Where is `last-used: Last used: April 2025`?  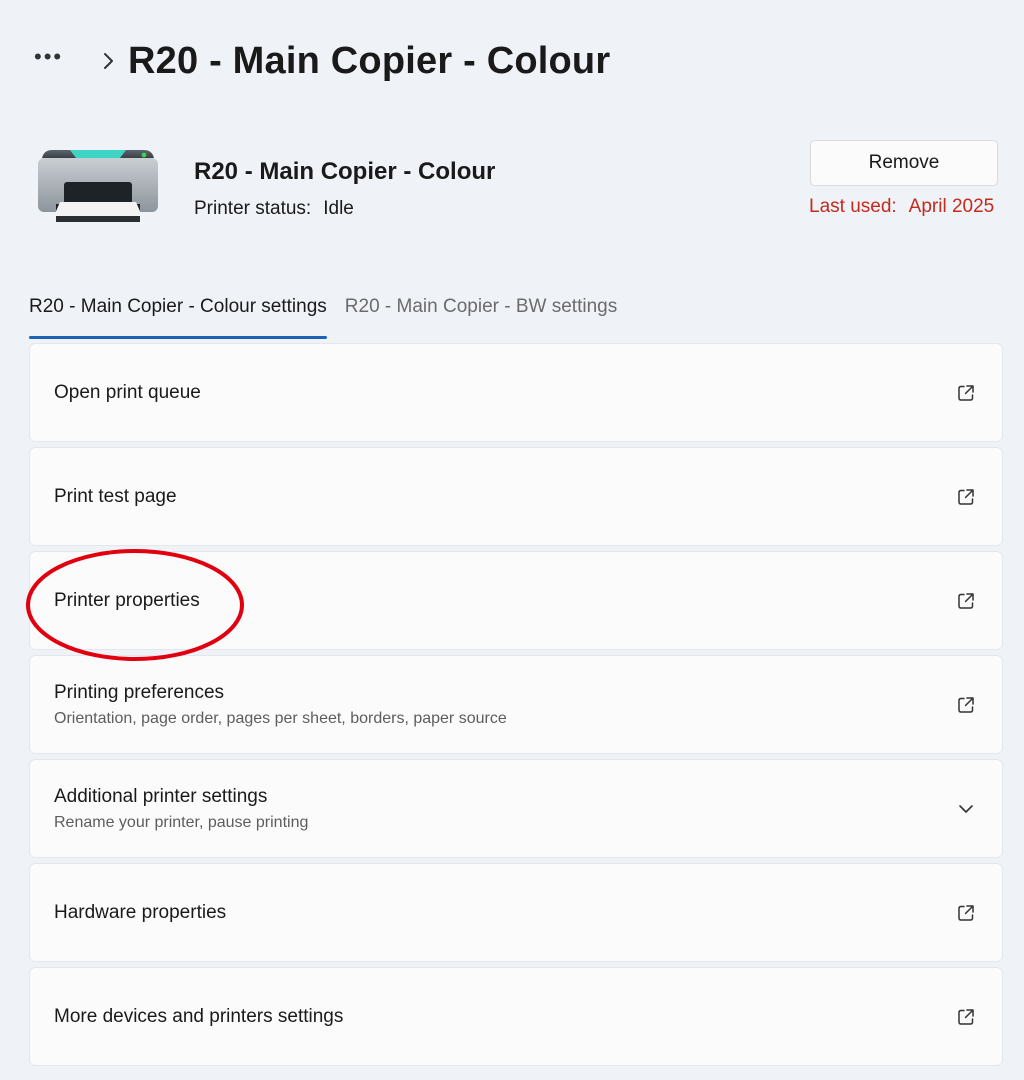 last-used: Last used: April 2025 is located at coordinates (901, 207).